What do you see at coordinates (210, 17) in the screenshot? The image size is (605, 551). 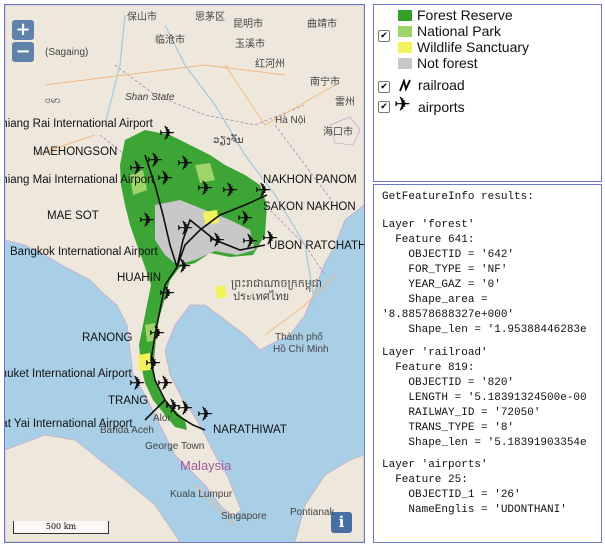 I see `map-label: 思茅区` at bounding box center [210, 17].